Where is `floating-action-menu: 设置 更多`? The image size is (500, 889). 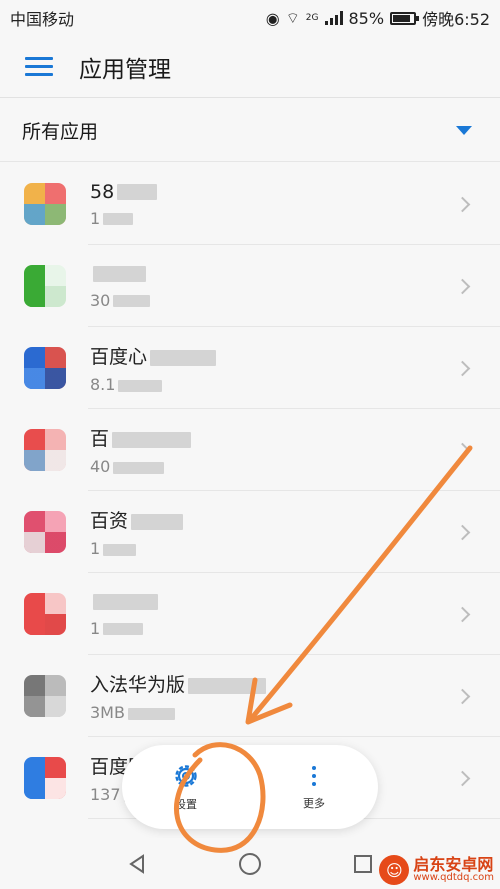
floating-action-menu: 设置 更多 is located at coordinates (250, 787).